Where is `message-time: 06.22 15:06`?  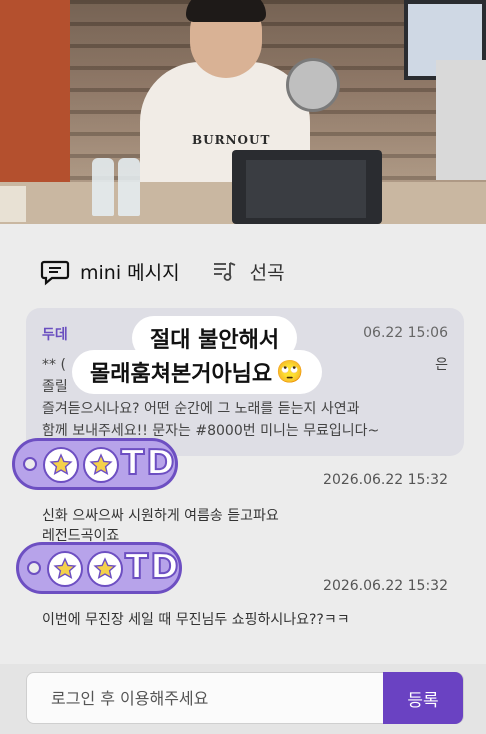
message-time: 06.22 15:06 is located at coordinates (405, 333).